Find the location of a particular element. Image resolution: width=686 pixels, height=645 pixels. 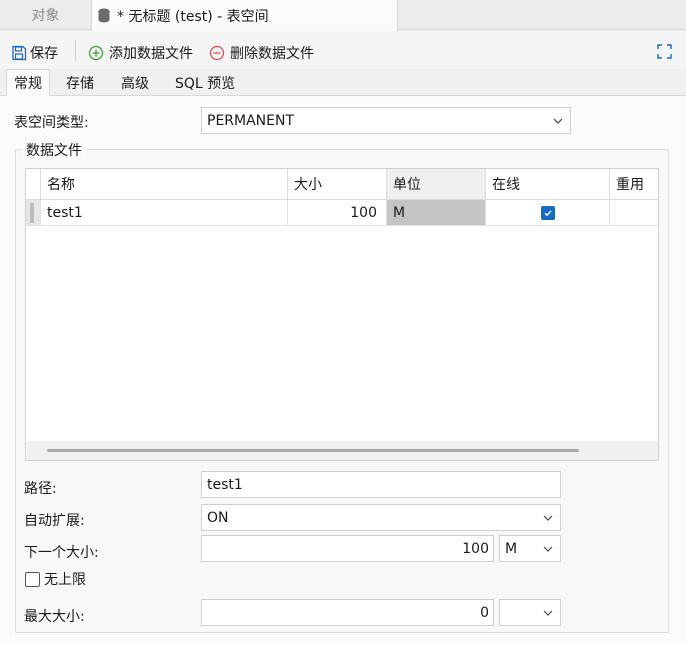

max-size-input: 0 is located at coordinates (347, 612).